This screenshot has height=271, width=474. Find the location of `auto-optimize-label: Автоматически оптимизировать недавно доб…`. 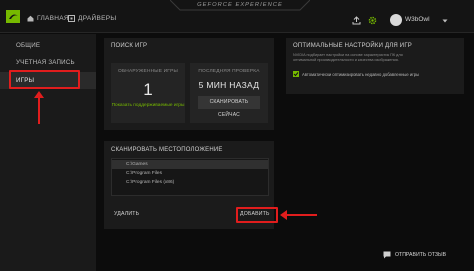

auto-optimize-label: Автоматически оптимизировать недавно доб… is located at coordinates (360, 74).